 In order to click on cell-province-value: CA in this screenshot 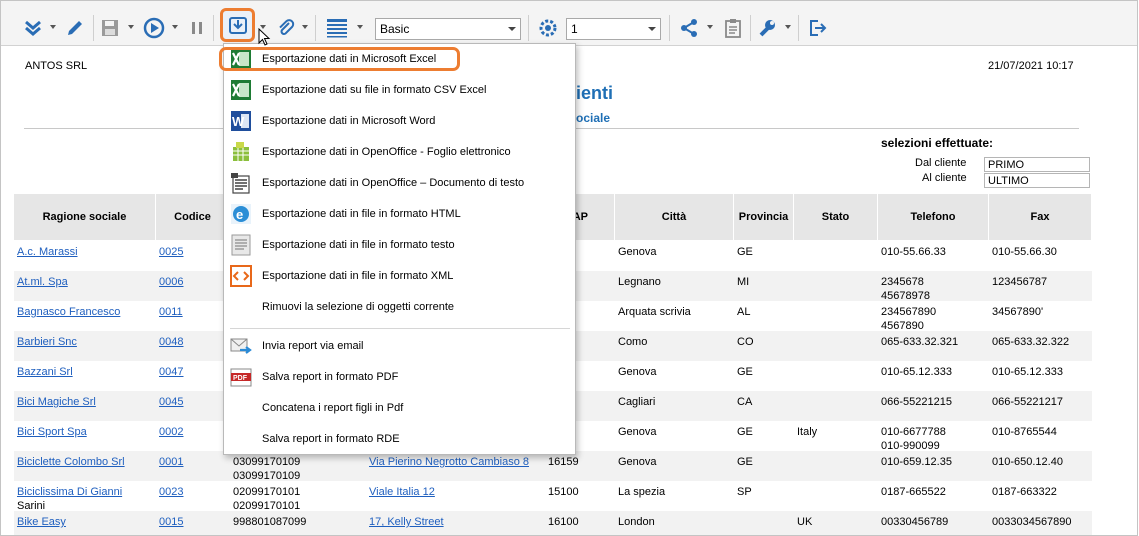, I will do `click(745, 402)`.